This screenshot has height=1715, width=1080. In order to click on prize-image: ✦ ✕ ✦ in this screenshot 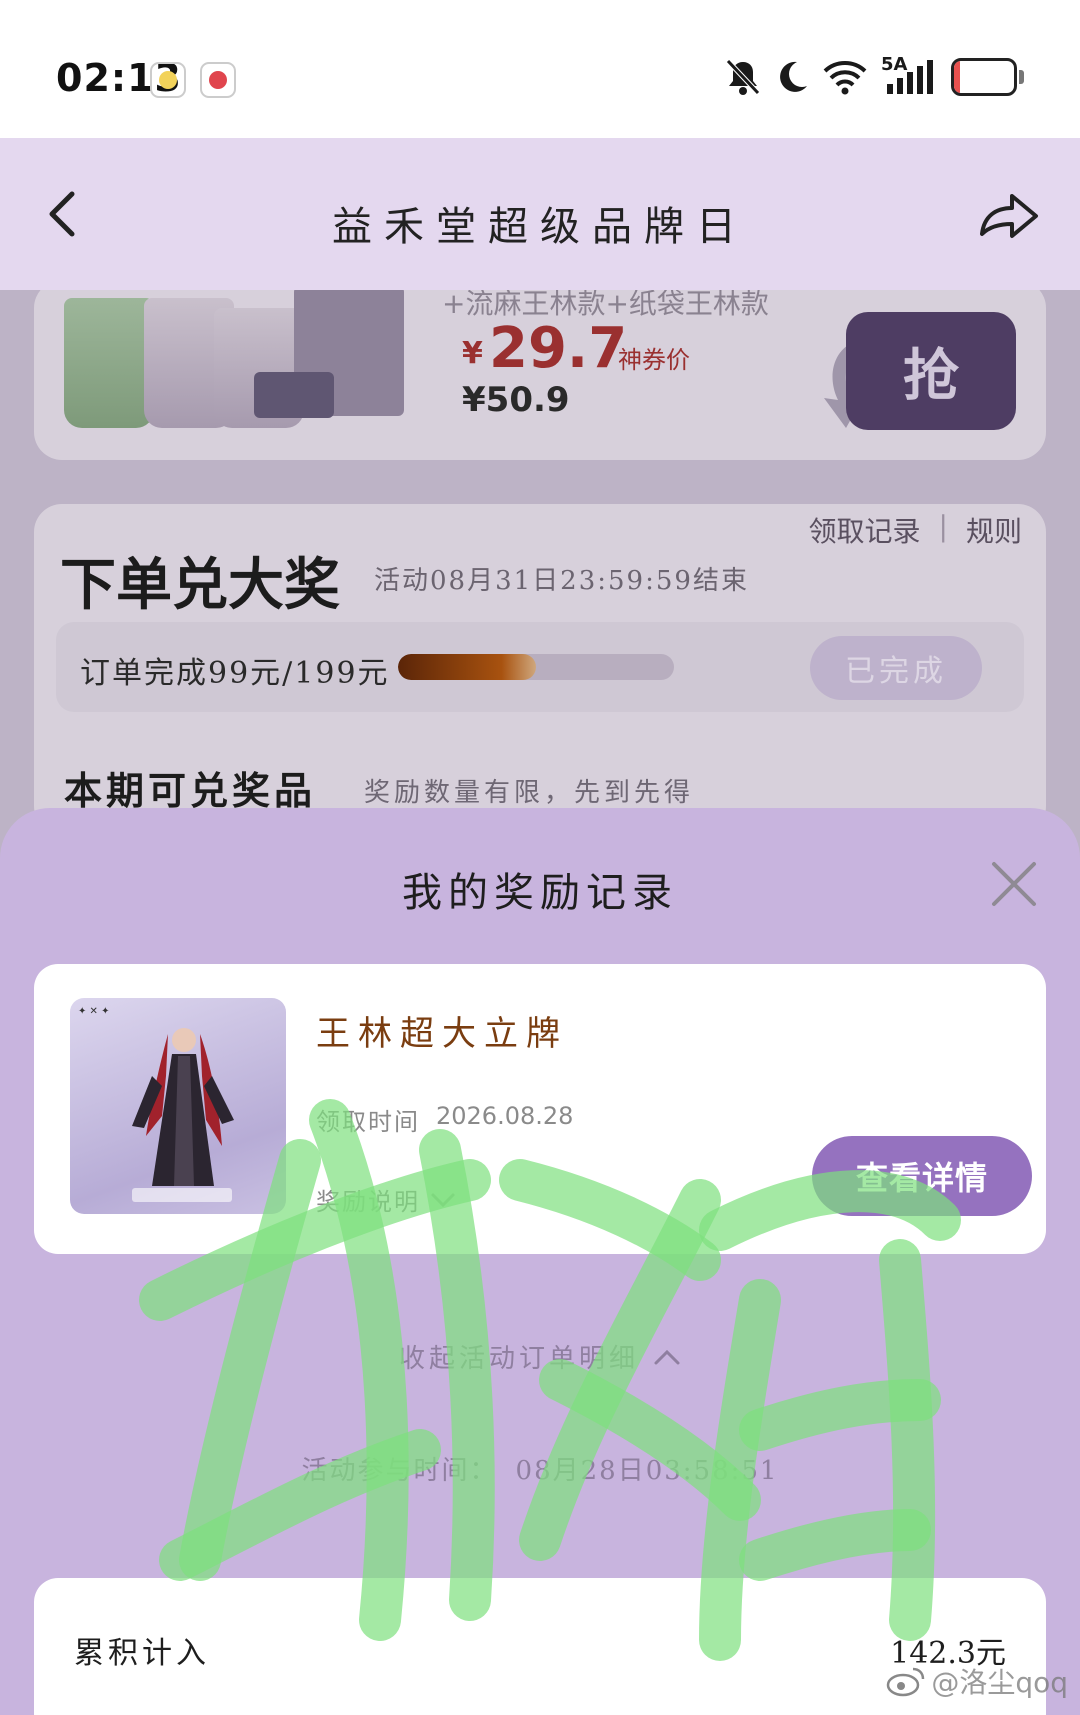, I will do `click(178, 1106)`.